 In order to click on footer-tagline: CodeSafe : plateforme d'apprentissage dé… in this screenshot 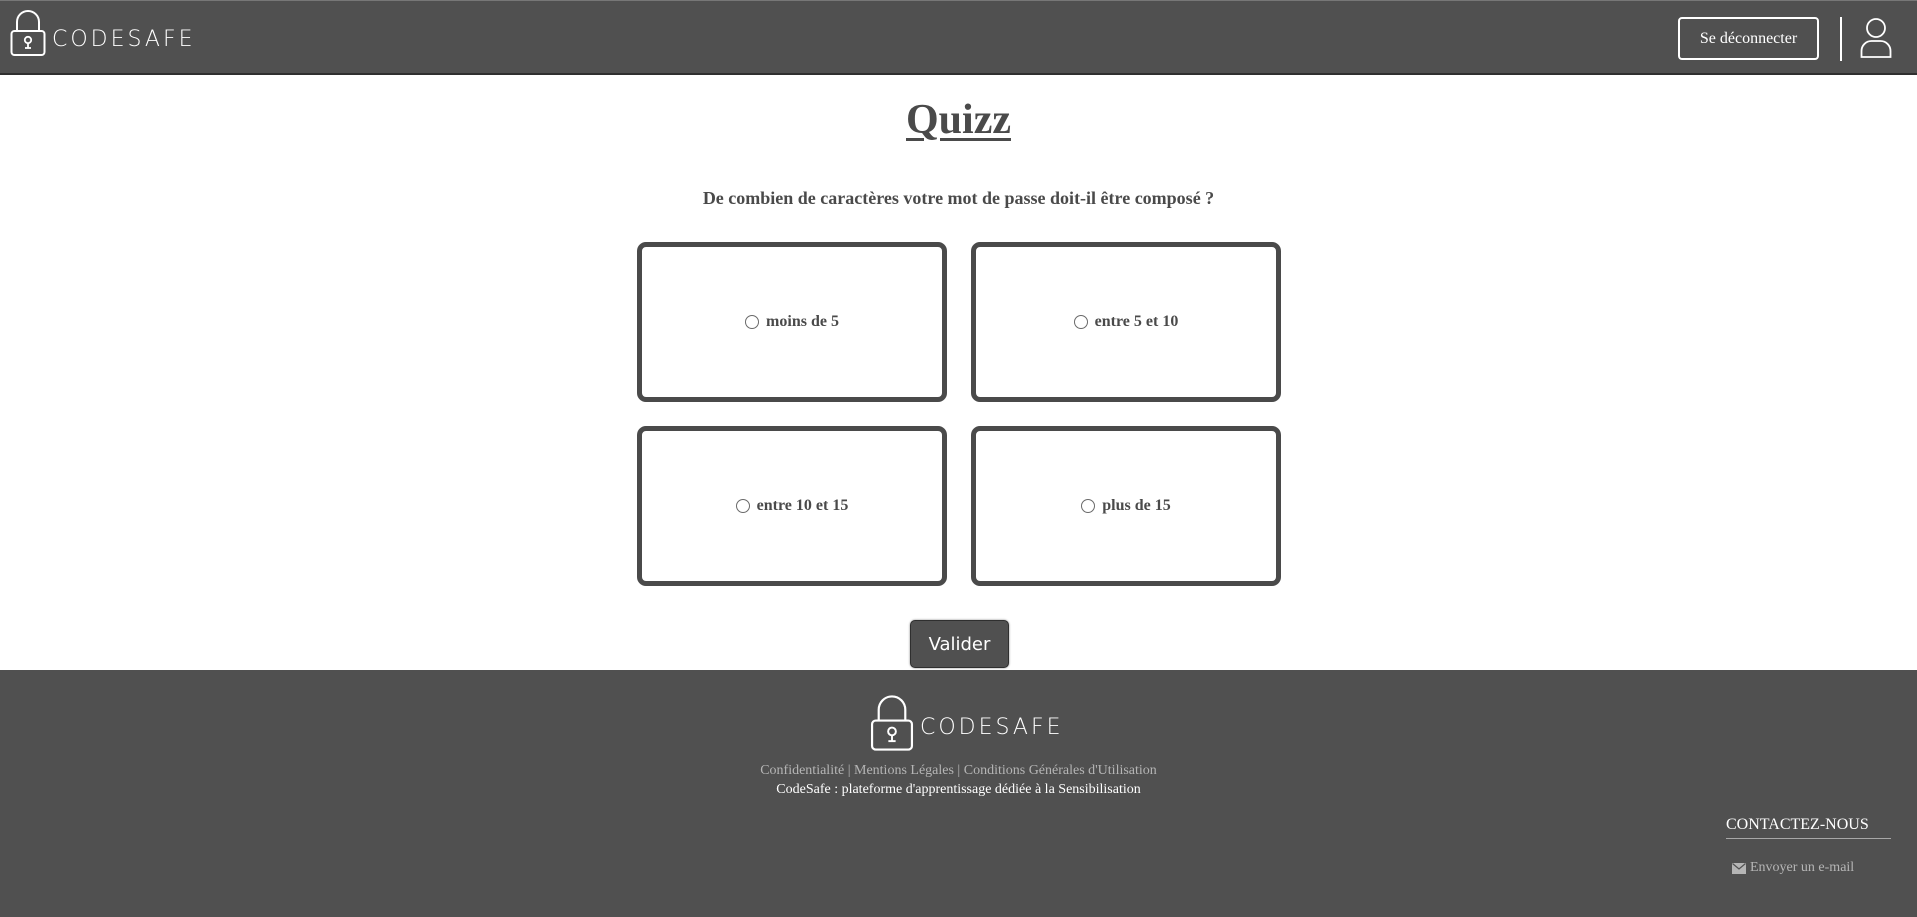, I will do `click(958, 789)`.